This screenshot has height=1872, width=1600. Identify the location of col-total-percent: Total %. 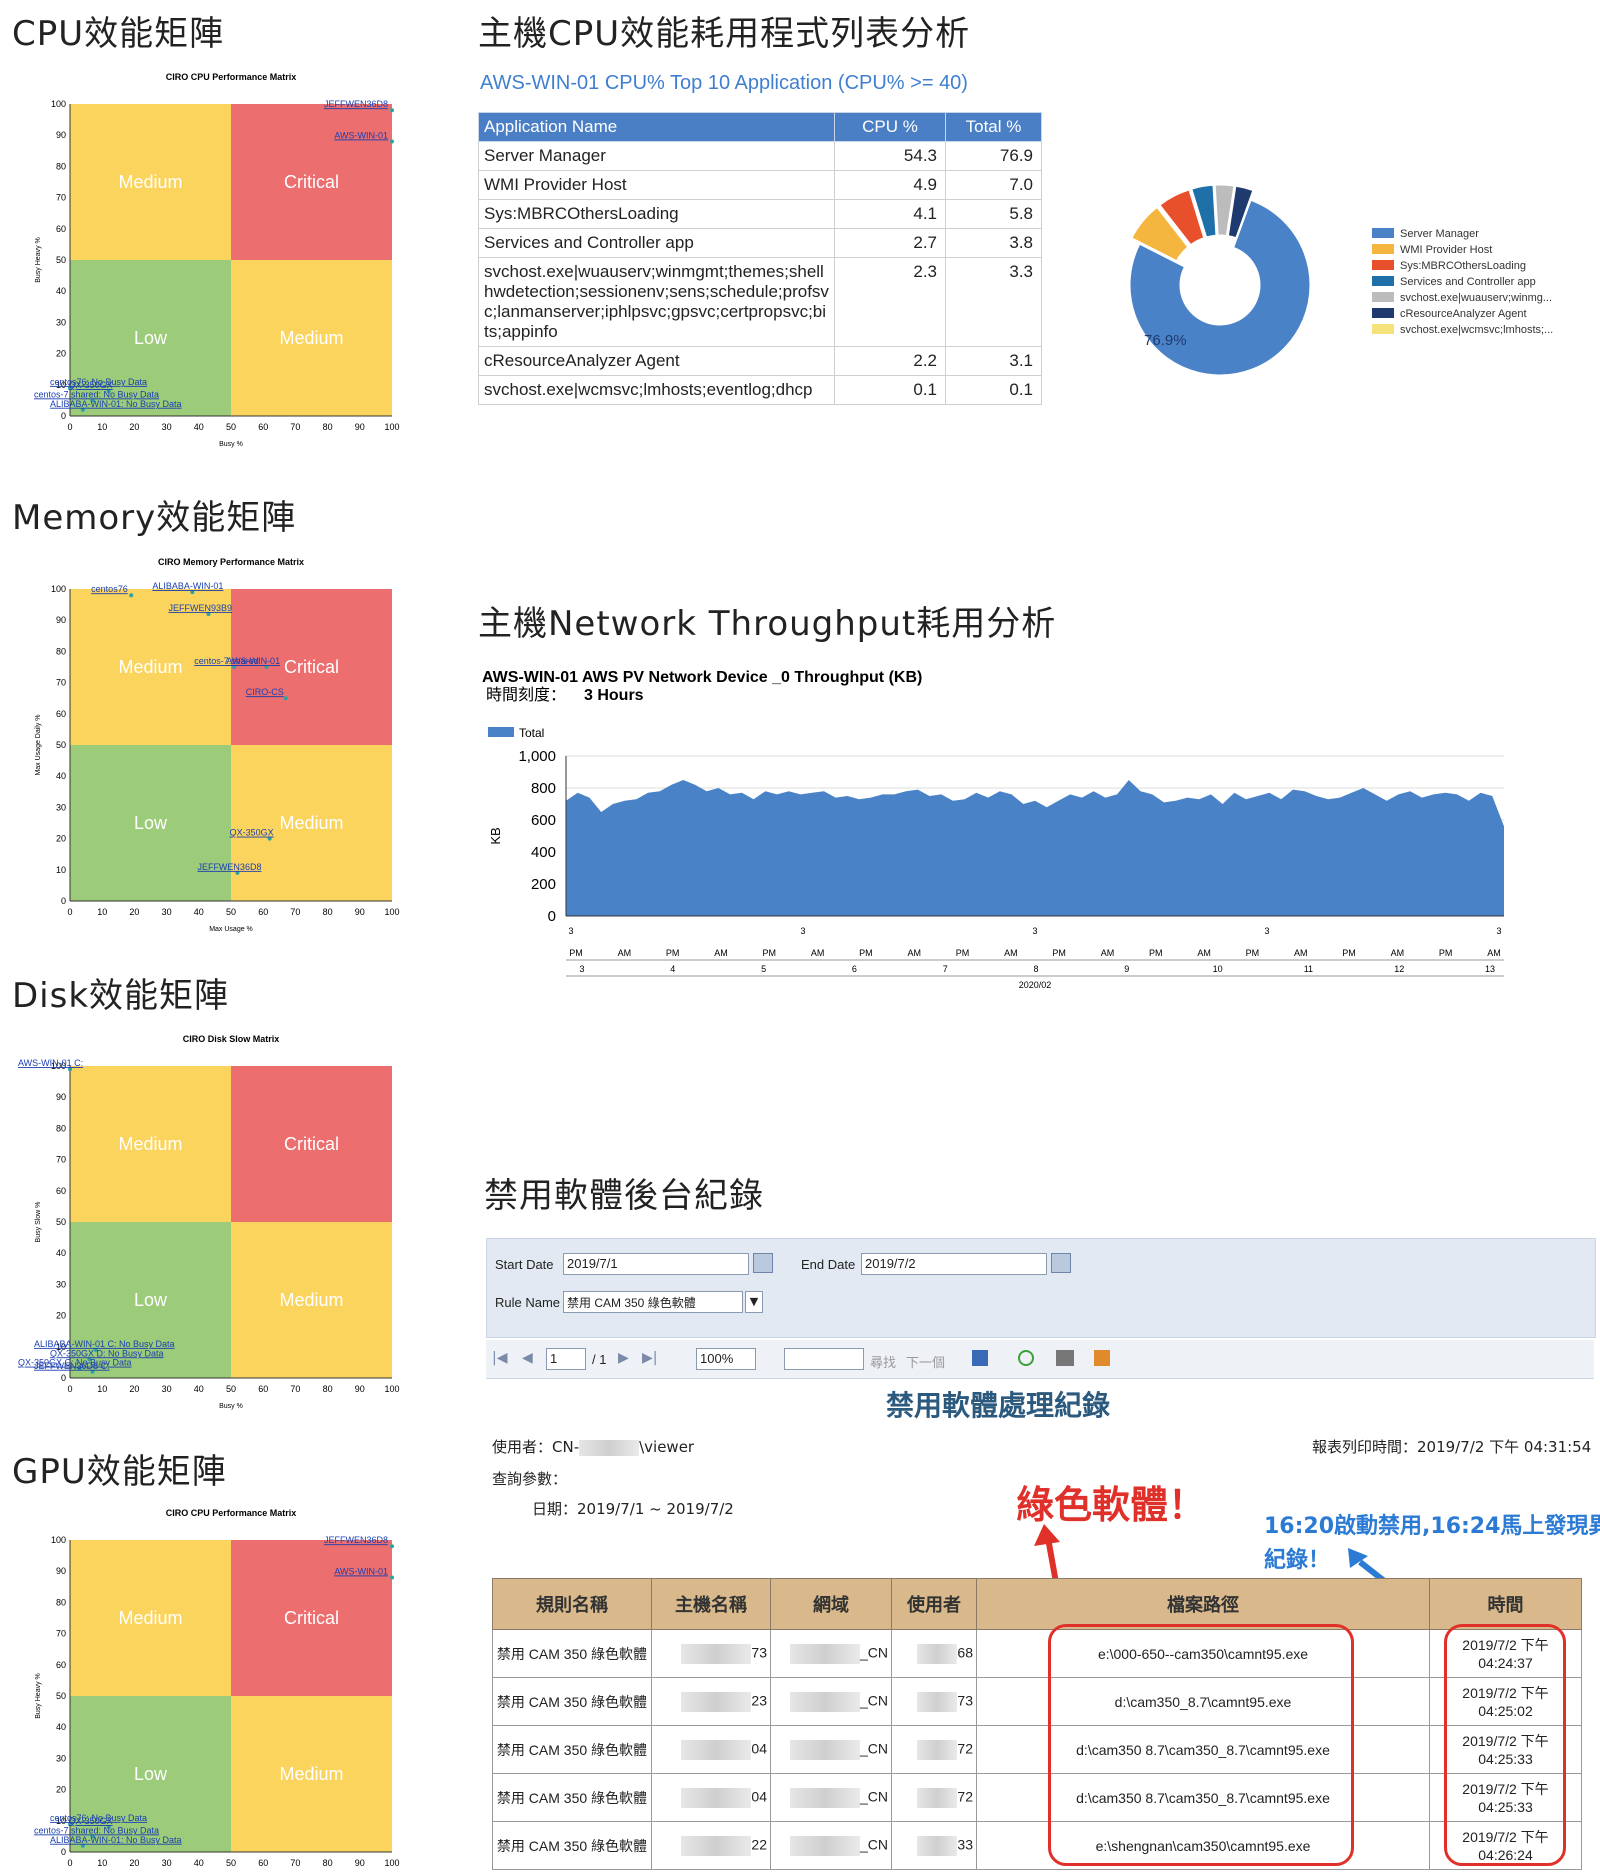
(993, 127).